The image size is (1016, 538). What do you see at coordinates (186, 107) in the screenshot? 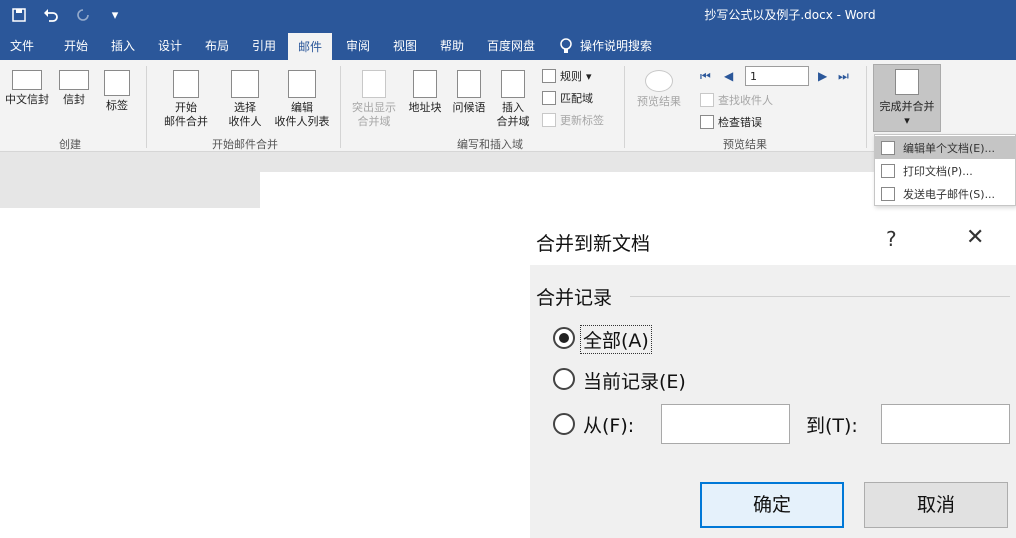
I see `start-merge-label-1: 开始` at bounding box center [186, 107].